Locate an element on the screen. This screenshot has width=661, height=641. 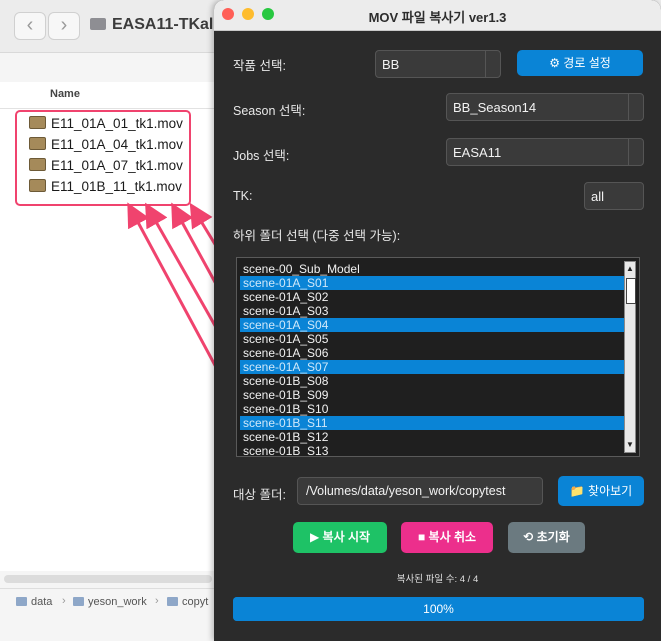
scroll-down-icon: ▼ is located at coordinates (630, 445).